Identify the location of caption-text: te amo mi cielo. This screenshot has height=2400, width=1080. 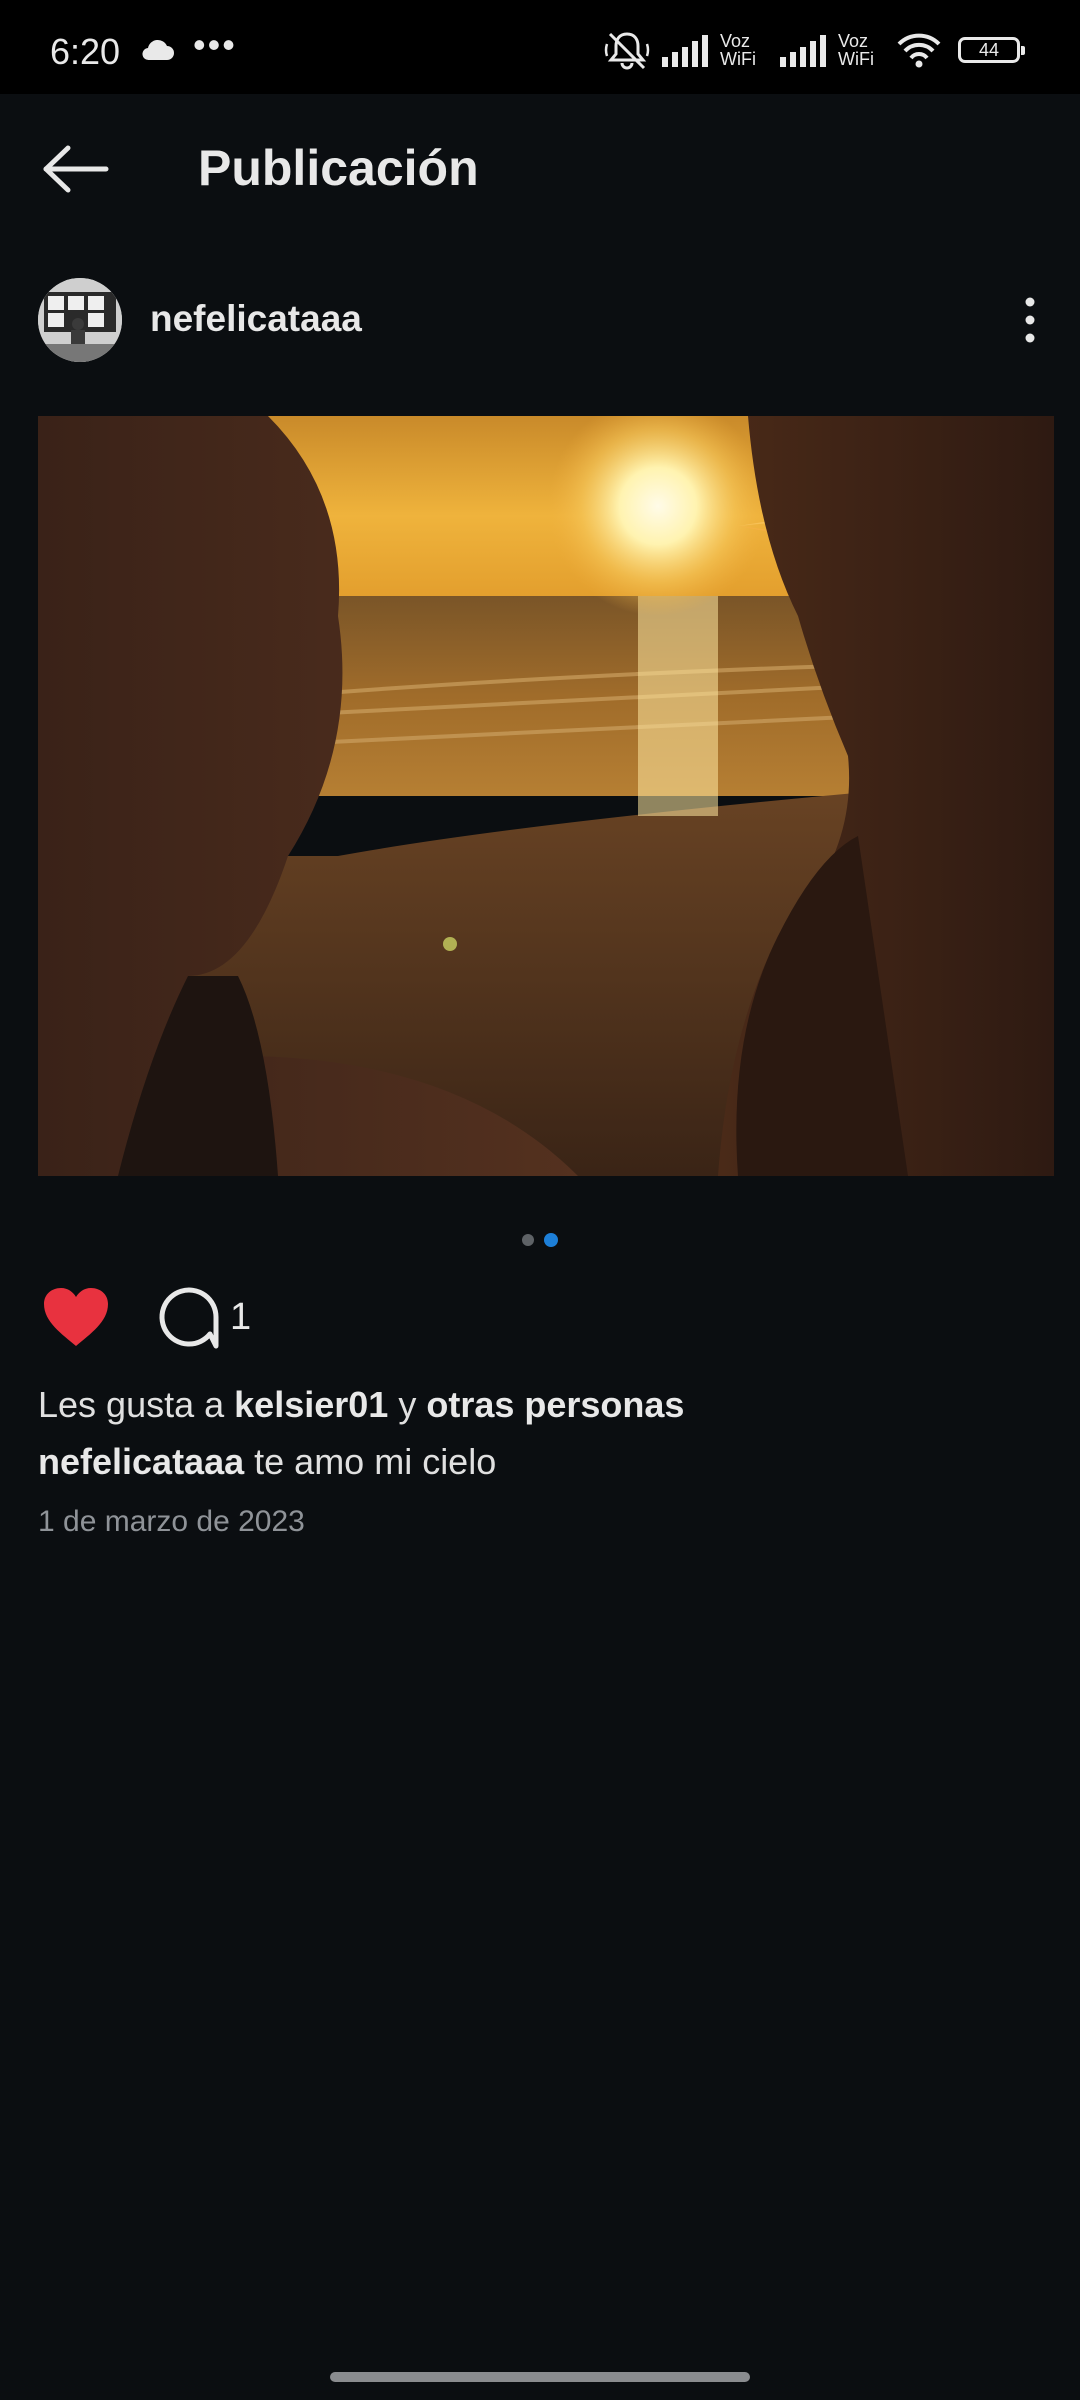
(375, 1461).